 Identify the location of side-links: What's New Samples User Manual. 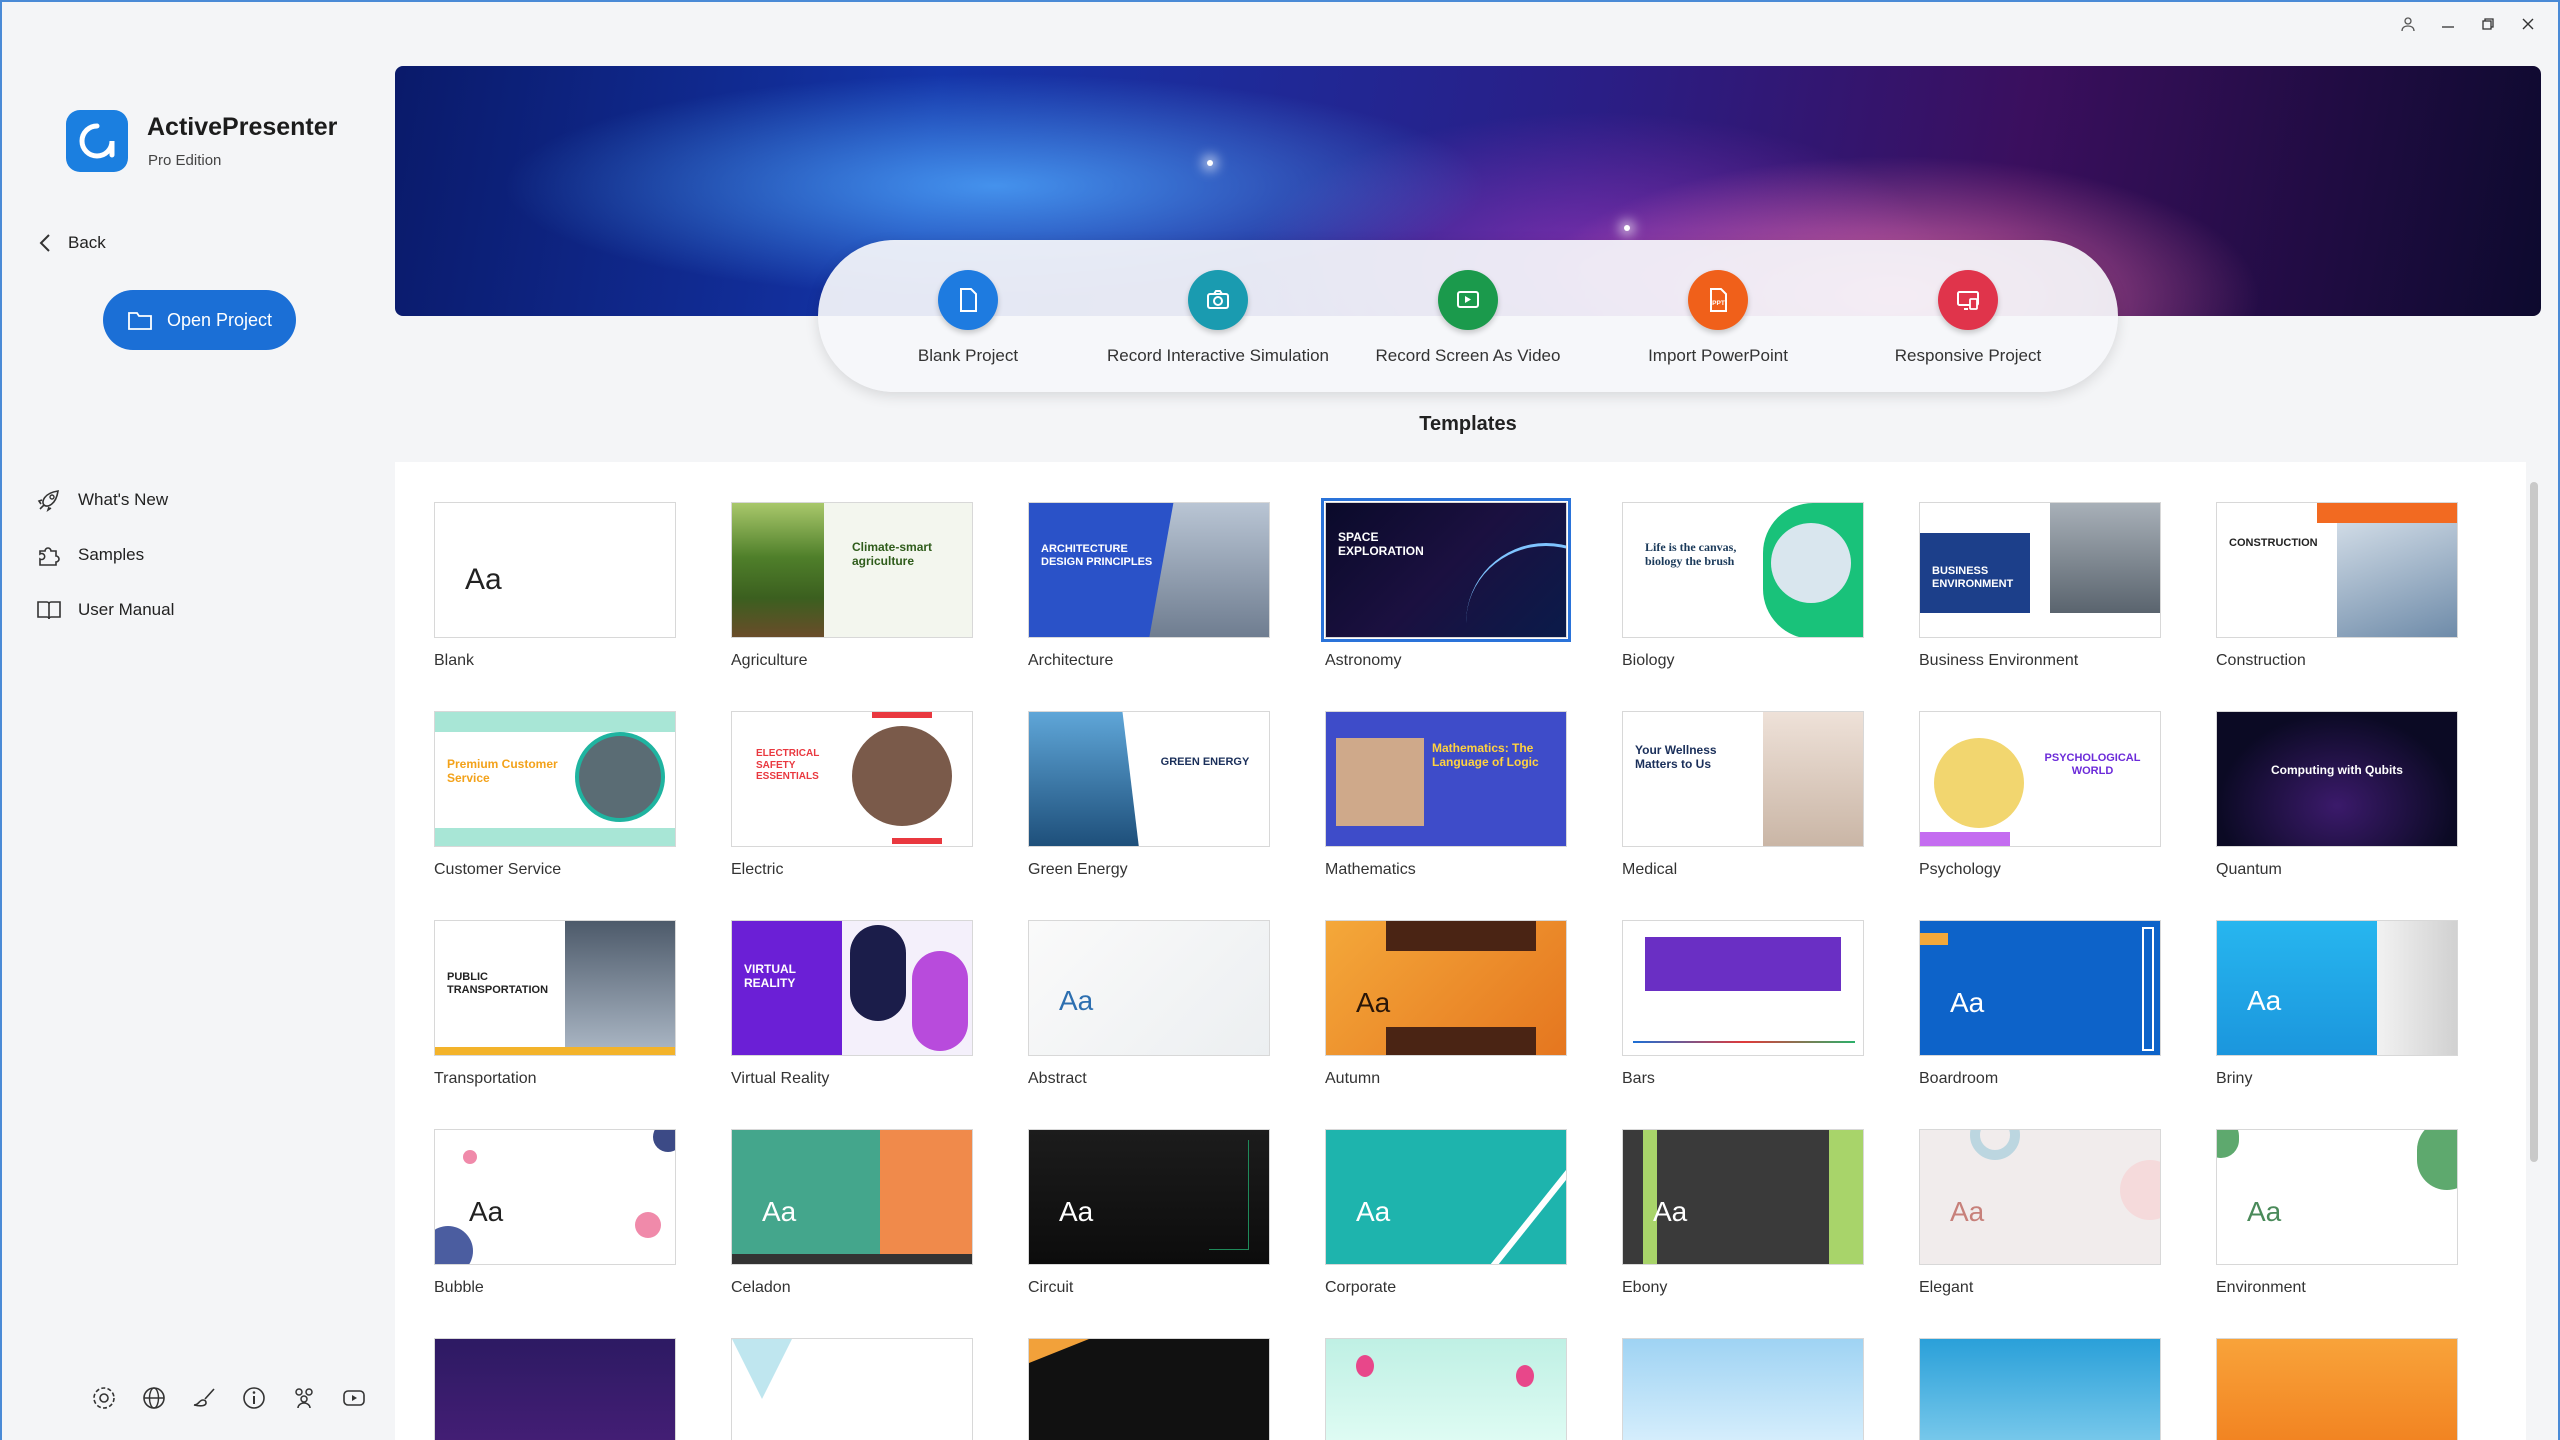
(105, 554).